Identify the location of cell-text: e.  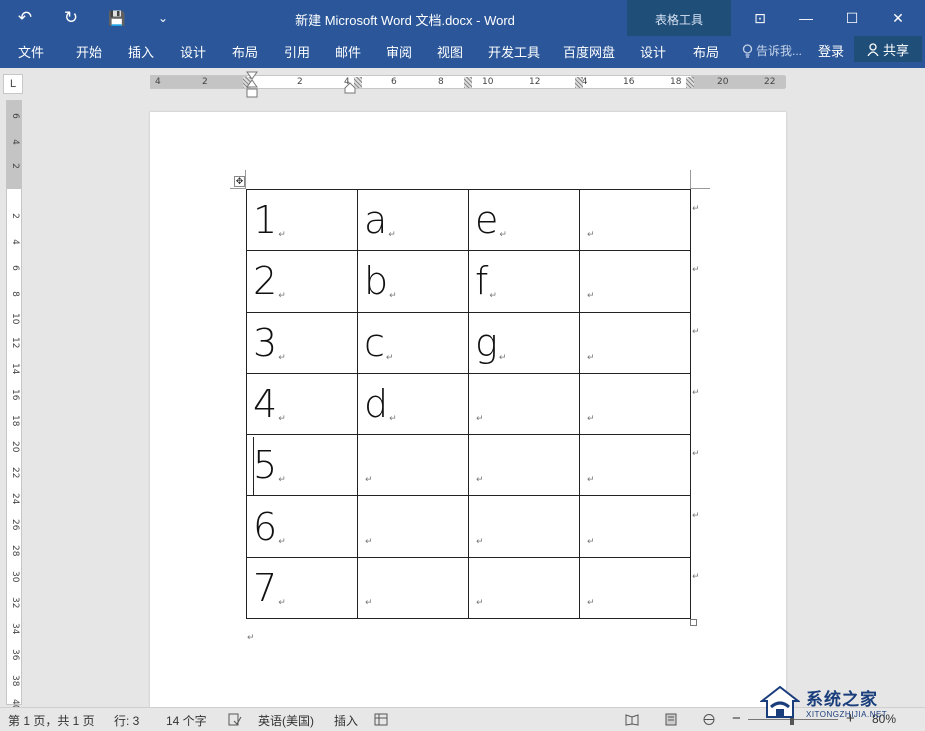
(487, 220).